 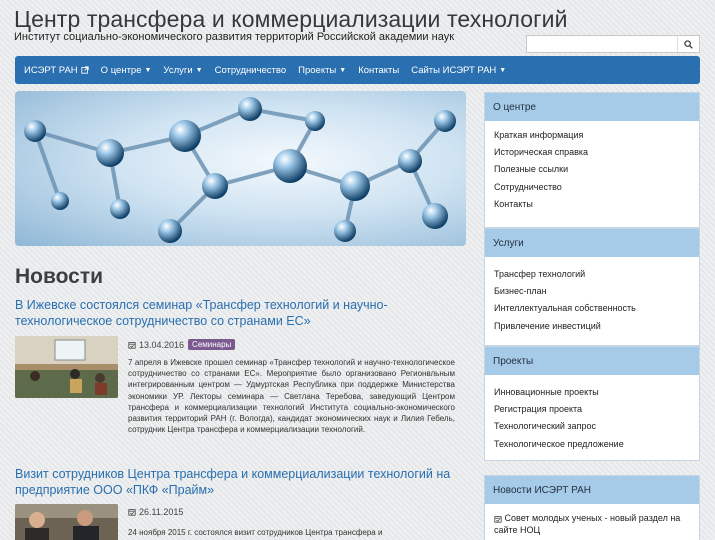 I want to click on news-heading: Новости, so click(x=59, y=276).